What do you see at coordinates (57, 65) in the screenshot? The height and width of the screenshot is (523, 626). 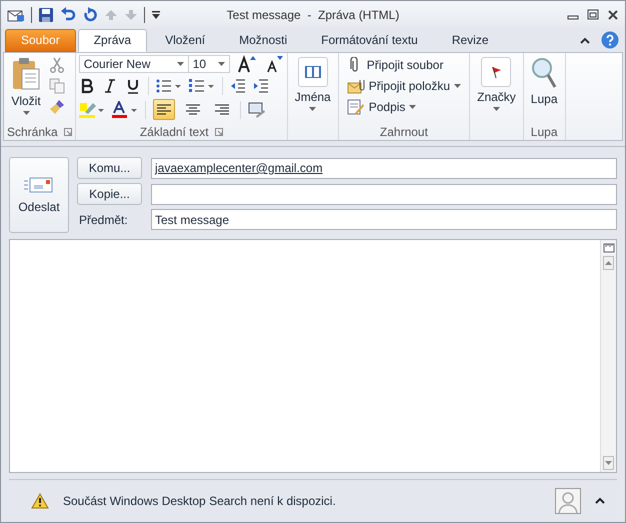 I see `scissors-icon` at bounding box center [57, 65].